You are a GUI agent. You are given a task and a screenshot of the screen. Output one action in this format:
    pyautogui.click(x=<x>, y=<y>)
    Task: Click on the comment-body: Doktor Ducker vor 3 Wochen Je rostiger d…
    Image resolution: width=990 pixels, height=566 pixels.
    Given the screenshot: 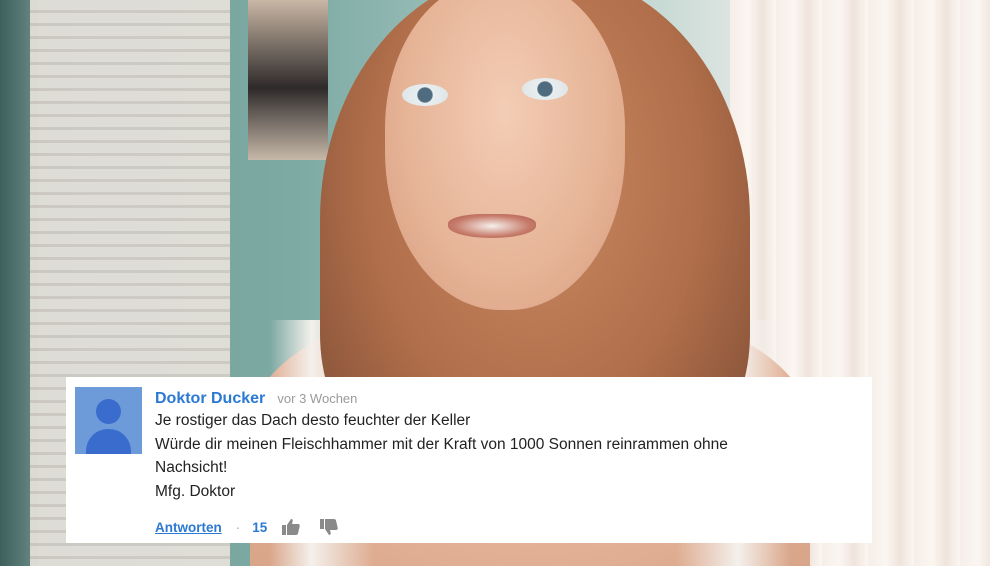 What is the action you would take?
    pyautogui.click(x=505, y=446)
    